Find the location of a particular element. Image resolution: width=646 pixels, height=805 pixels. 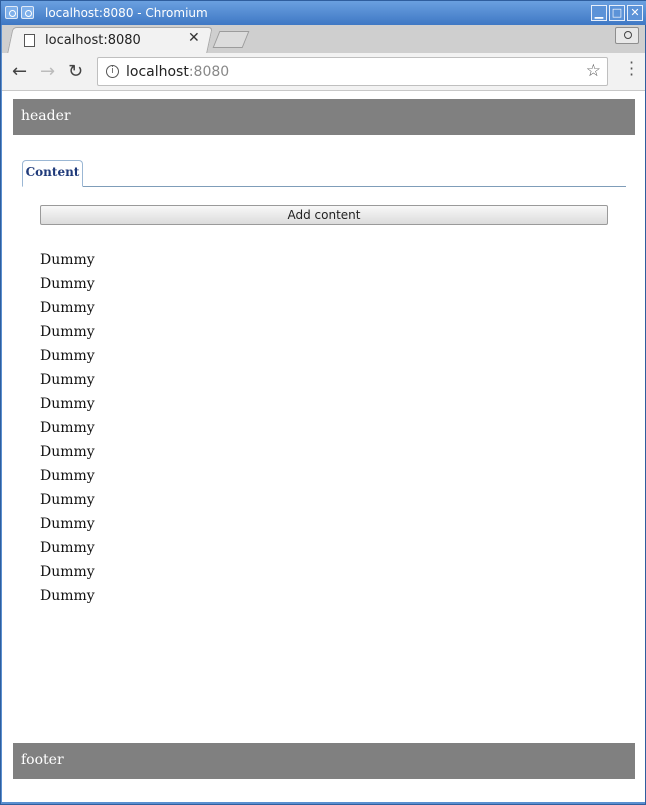

minimize-button: ▁ is located at coordinates (599, 13).